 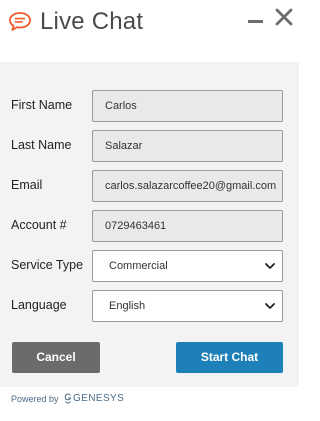 I want to click on language-row: Language English, so click(x=149, y=306).